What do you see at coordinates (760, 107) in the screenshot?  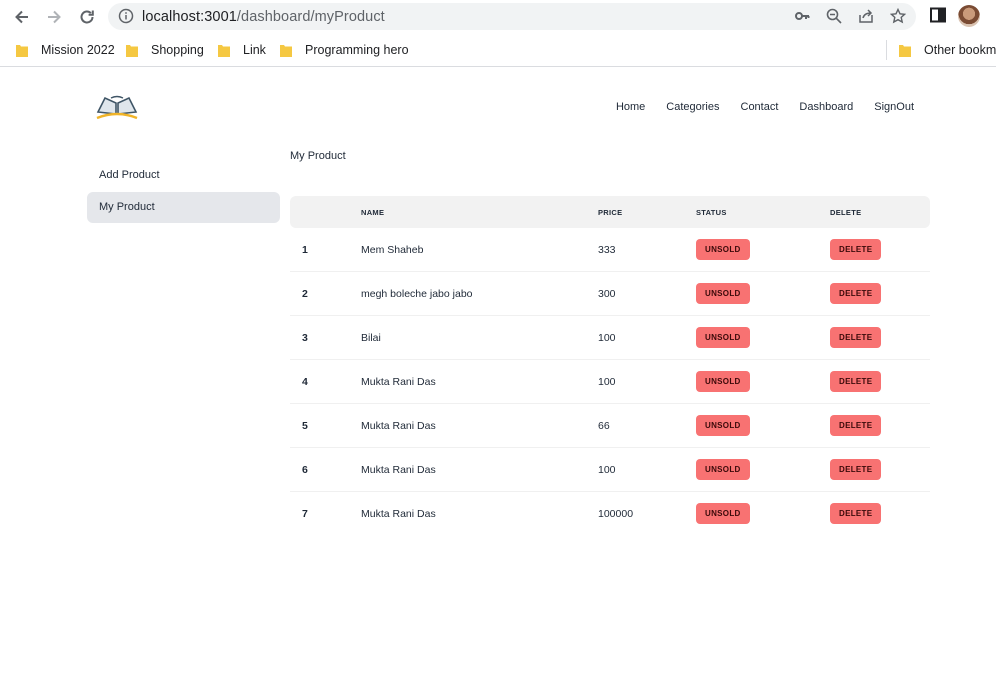 I see `nav-contact-link: Contact` at bounding box center [760, 107].